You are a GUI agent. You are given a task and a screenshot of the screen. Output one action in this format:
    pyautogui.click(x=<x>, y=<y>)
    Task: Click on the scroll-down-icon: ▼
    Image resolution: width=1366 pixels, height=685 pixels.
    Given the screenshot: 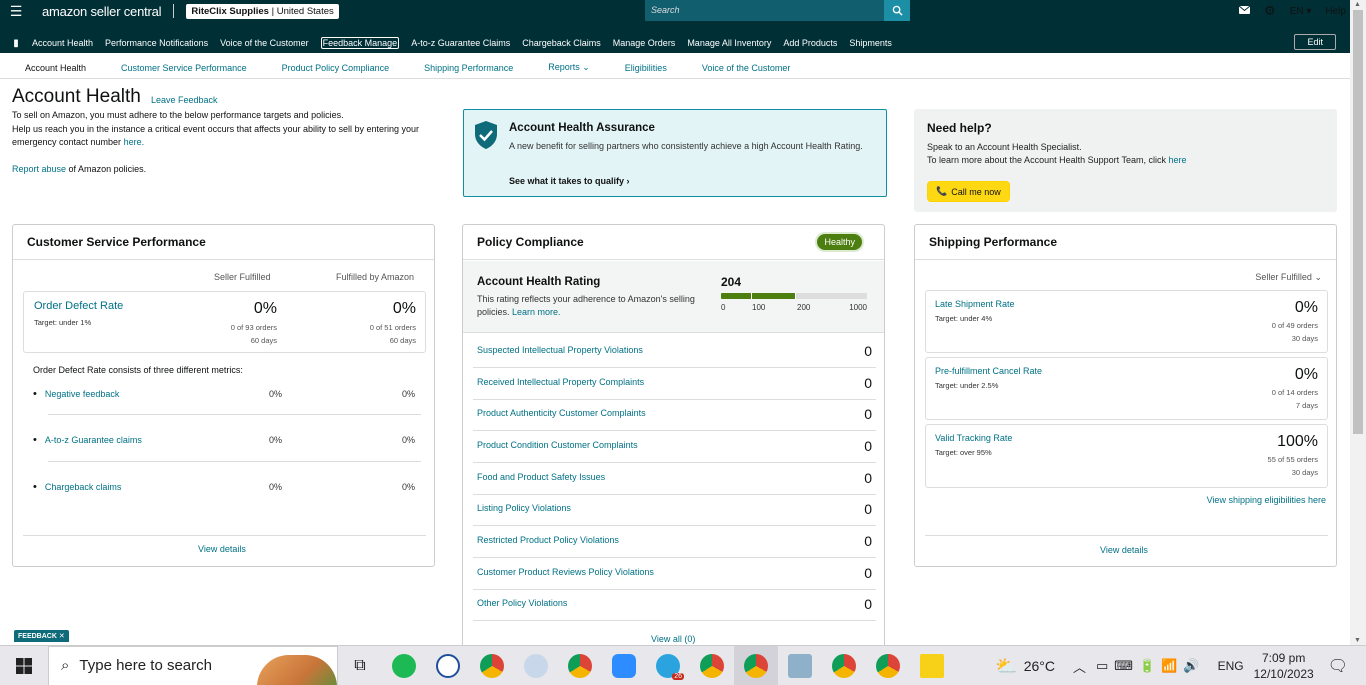 What is the action you would take?
    pyautogui.click(x=1357, y=640)
    